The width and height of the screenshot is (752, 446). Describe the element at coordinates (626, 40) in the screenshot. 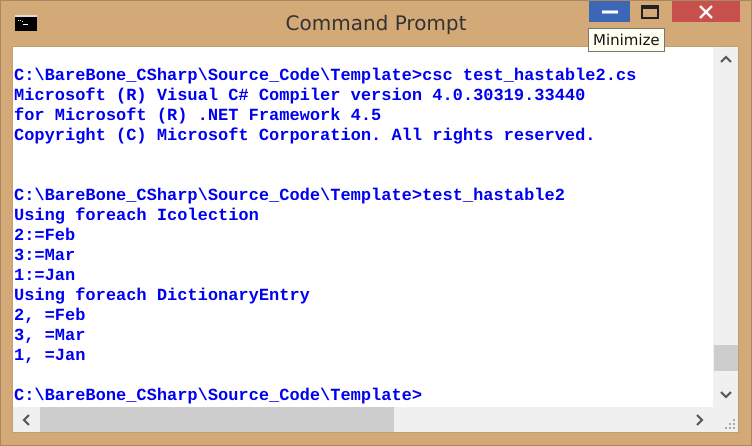

I see `tooltip: Minimize` at that location.